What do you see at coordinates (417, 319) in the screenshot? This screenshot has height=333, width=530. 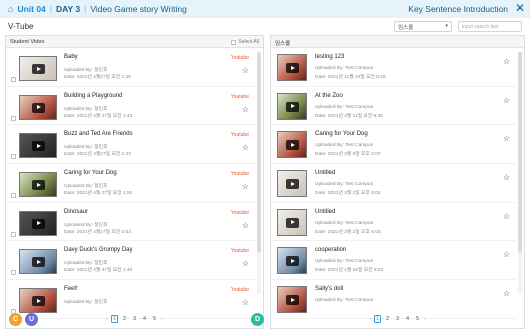 I see `page-5: 5` at bounding box center [417, 319].